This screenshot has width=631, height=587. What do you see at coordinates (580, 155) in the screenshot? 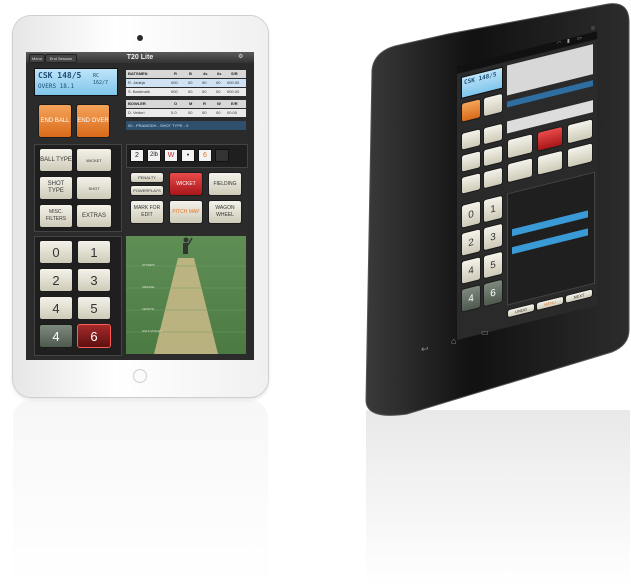
I see `tablet-wagon-wheel-button` at bounding box center [580, 155].